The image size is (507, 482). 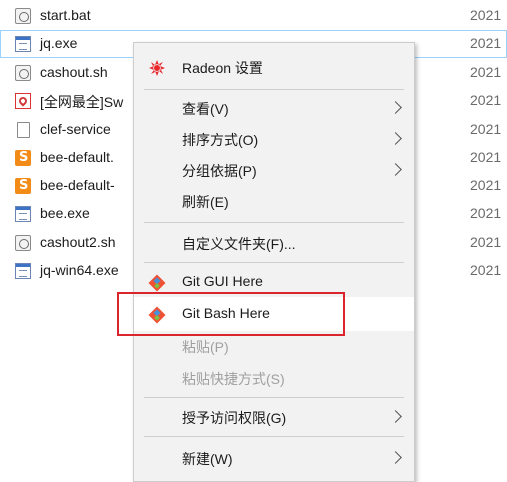 What do you see at coordinates (65, 15) in the screenshot?
I see `file-name: start.bat` at bounding box center [65, 15].